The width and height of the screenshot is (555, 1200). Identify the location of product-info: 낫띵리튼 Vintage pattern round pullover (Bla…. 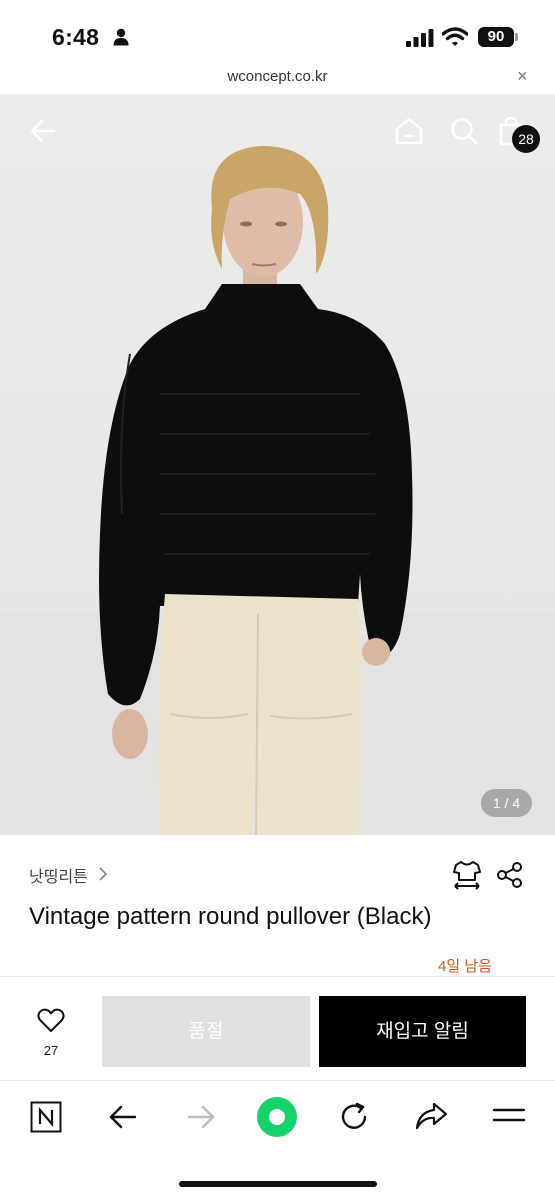
(277, 905).